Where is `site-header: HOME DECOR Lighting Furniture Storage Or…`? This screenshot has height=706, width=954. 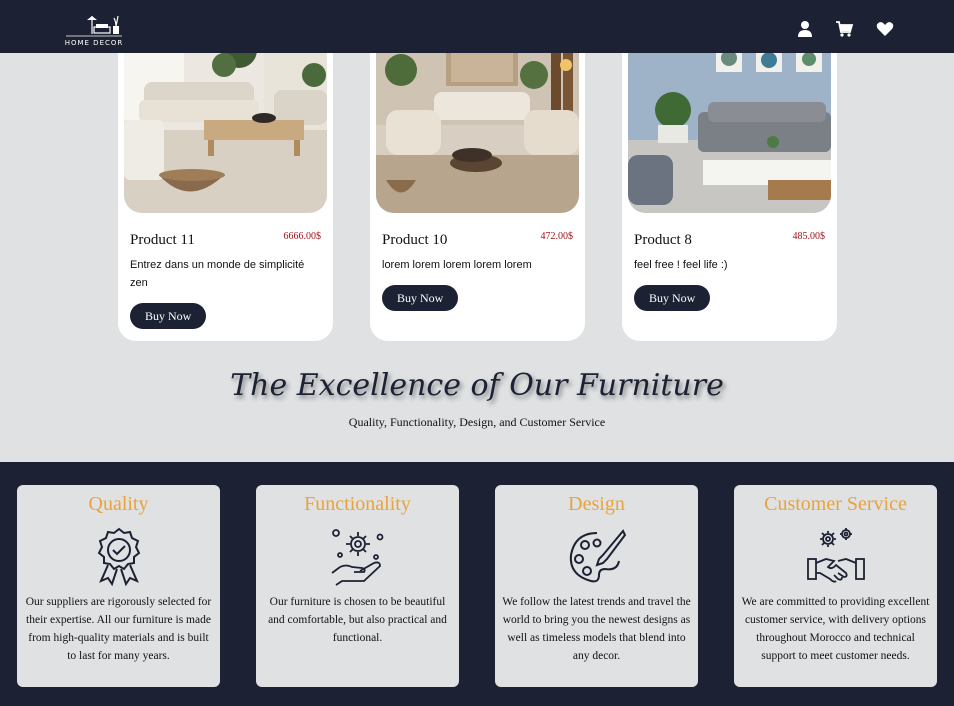
site-header: HOME DECOR Lighting Furniture Storage Or… is located at coordinates (477, 26).